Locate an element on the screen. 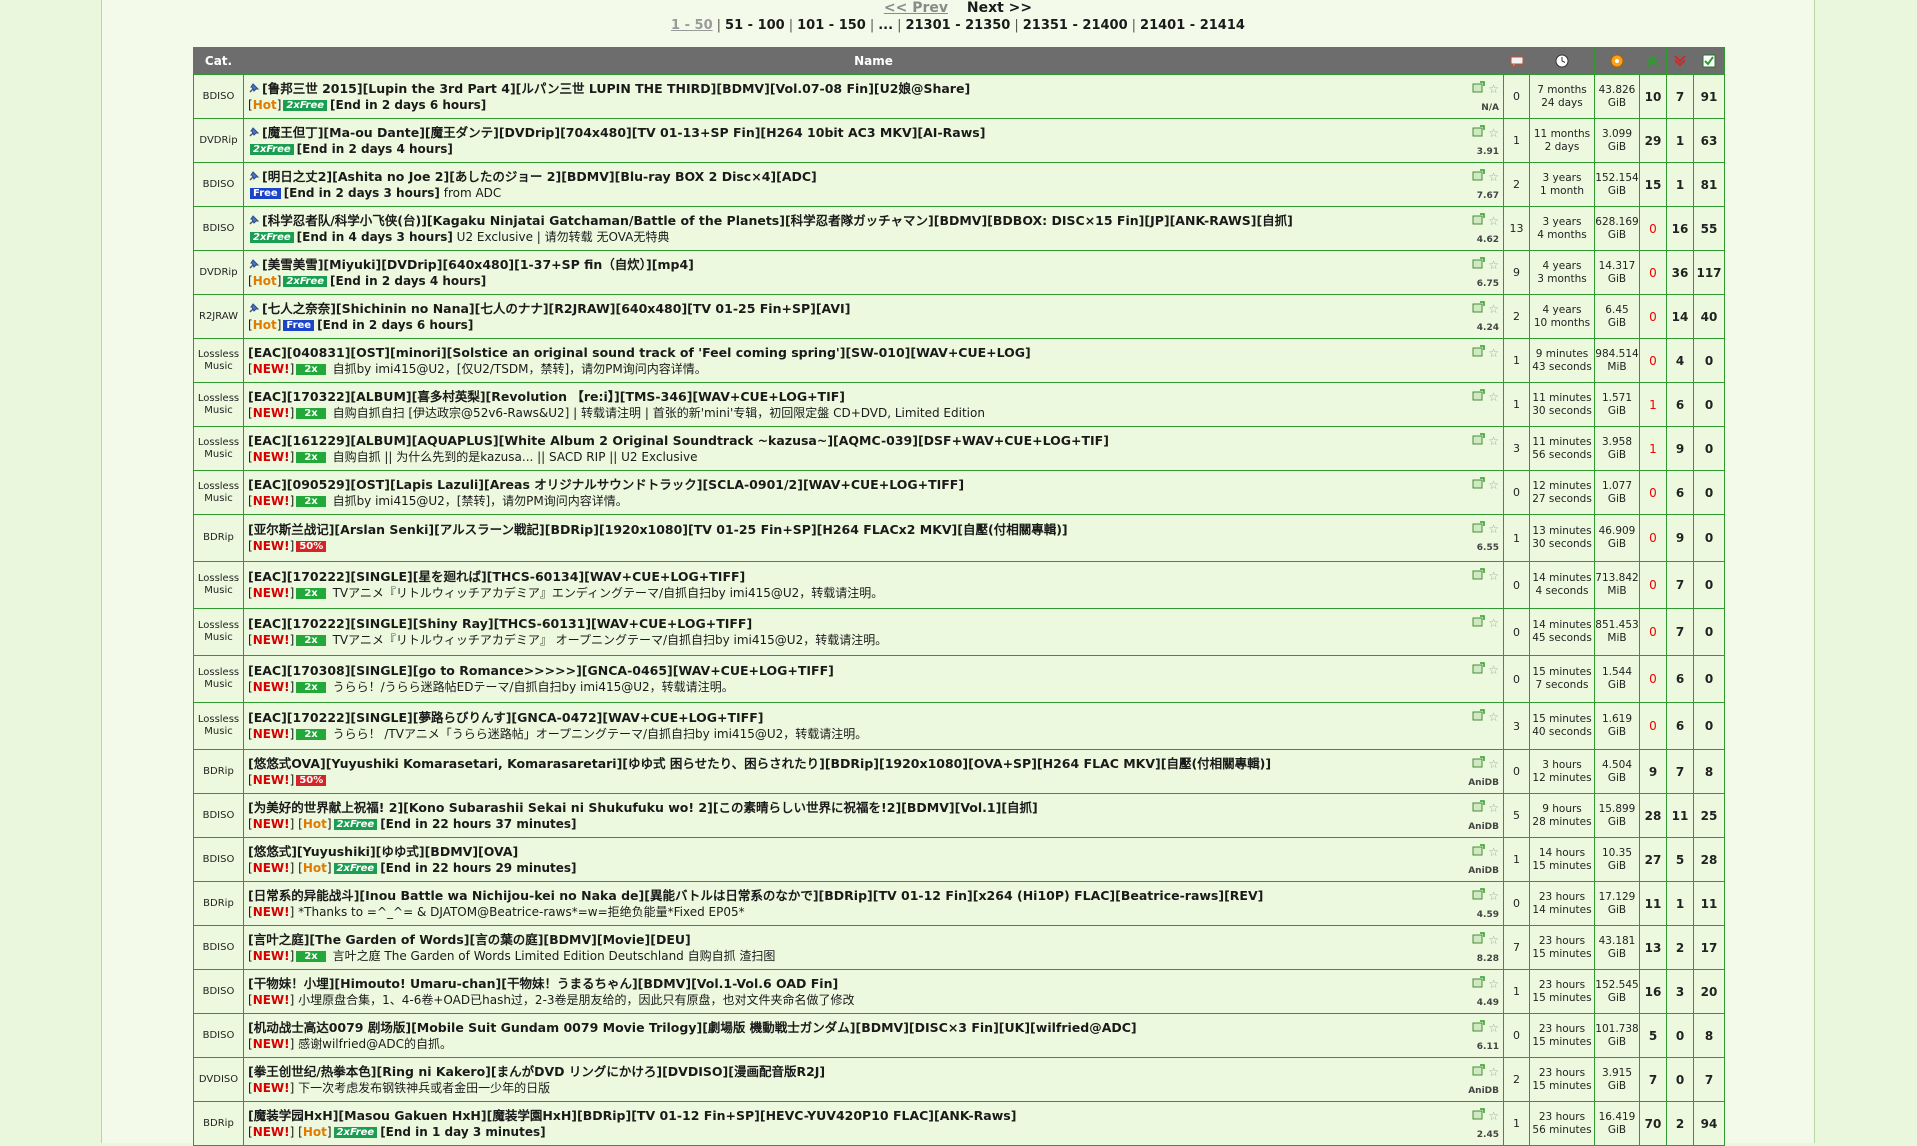  page-link: 21301 - 21350 is located at coordinates (957, 25).